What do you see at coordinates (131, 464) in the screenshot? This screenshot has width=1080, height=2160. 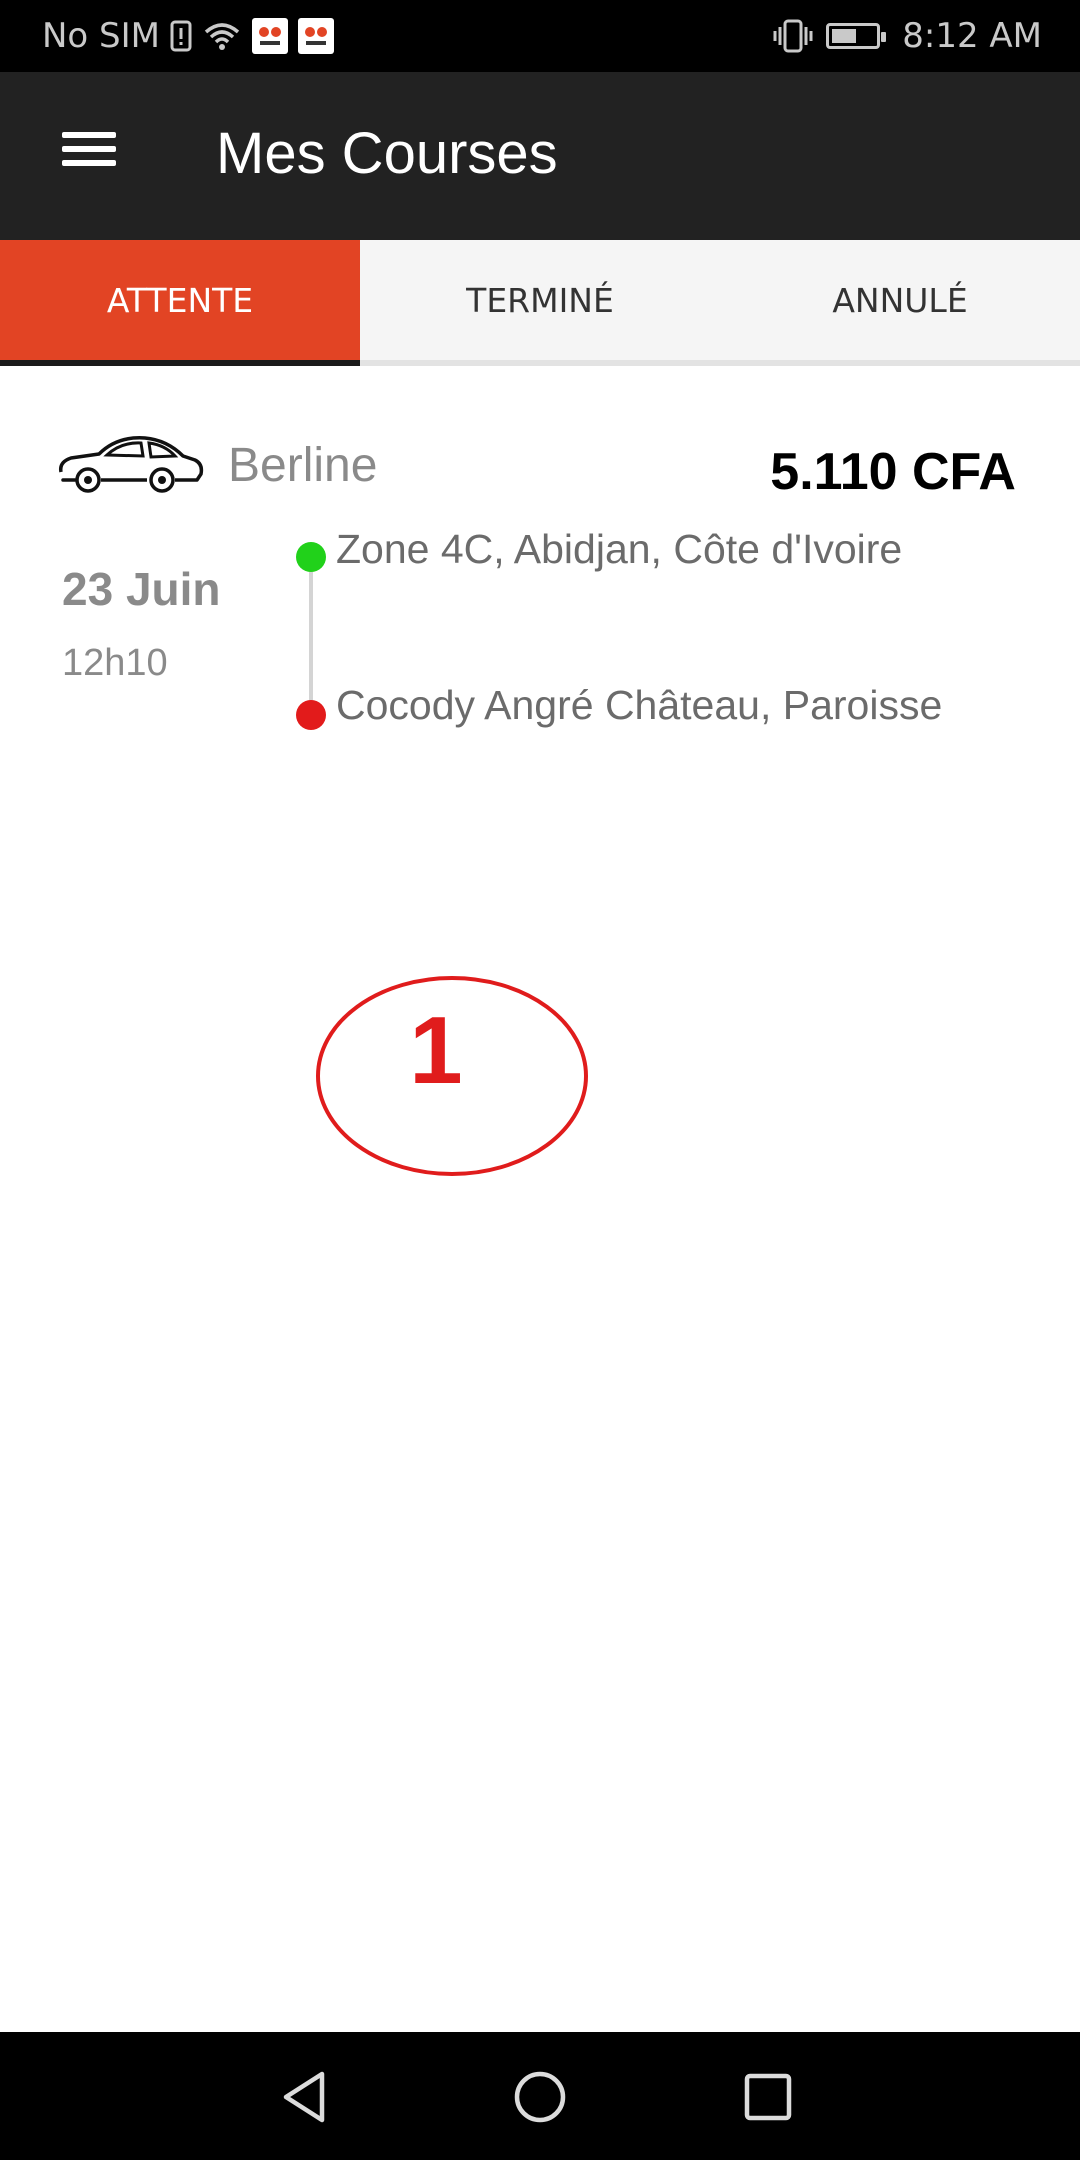 I see `car-icon` at bounding box center [131, 464].